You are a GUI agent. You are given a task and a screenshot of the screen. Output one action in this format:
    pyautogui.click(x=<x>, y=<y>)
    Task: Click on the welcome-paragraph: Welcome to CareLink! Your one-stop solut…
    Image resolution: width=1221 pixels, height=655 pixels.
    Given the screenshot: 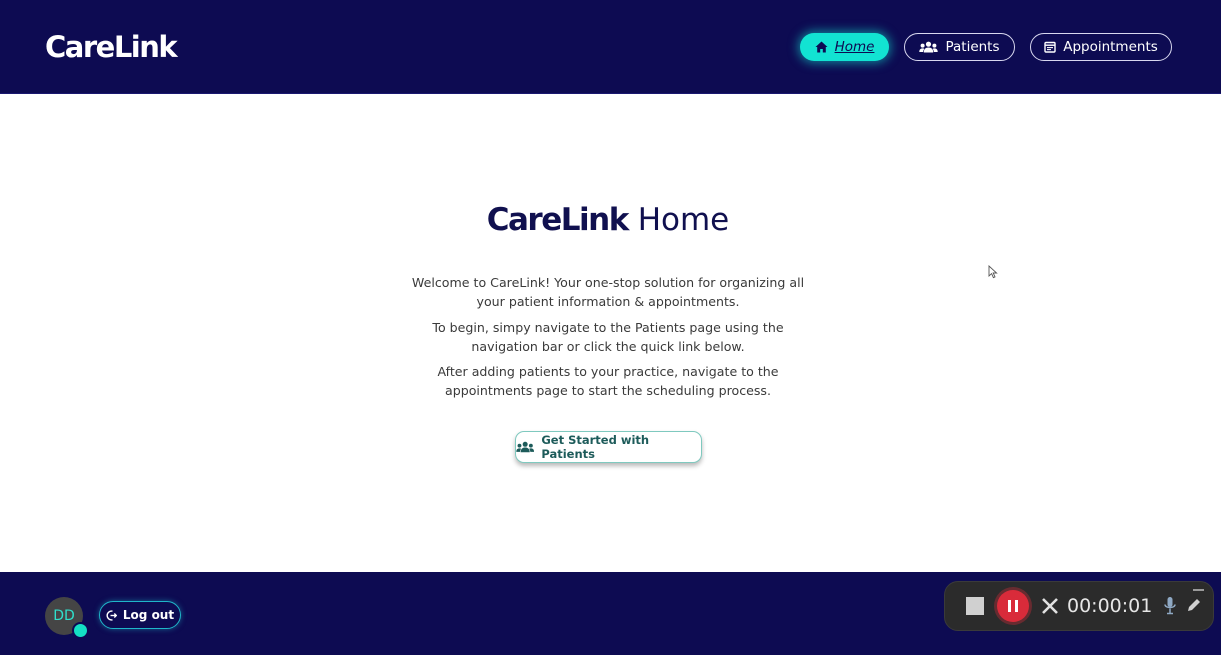 What is the action you would take?
    pyautogui.click(x=608, y=292)
    